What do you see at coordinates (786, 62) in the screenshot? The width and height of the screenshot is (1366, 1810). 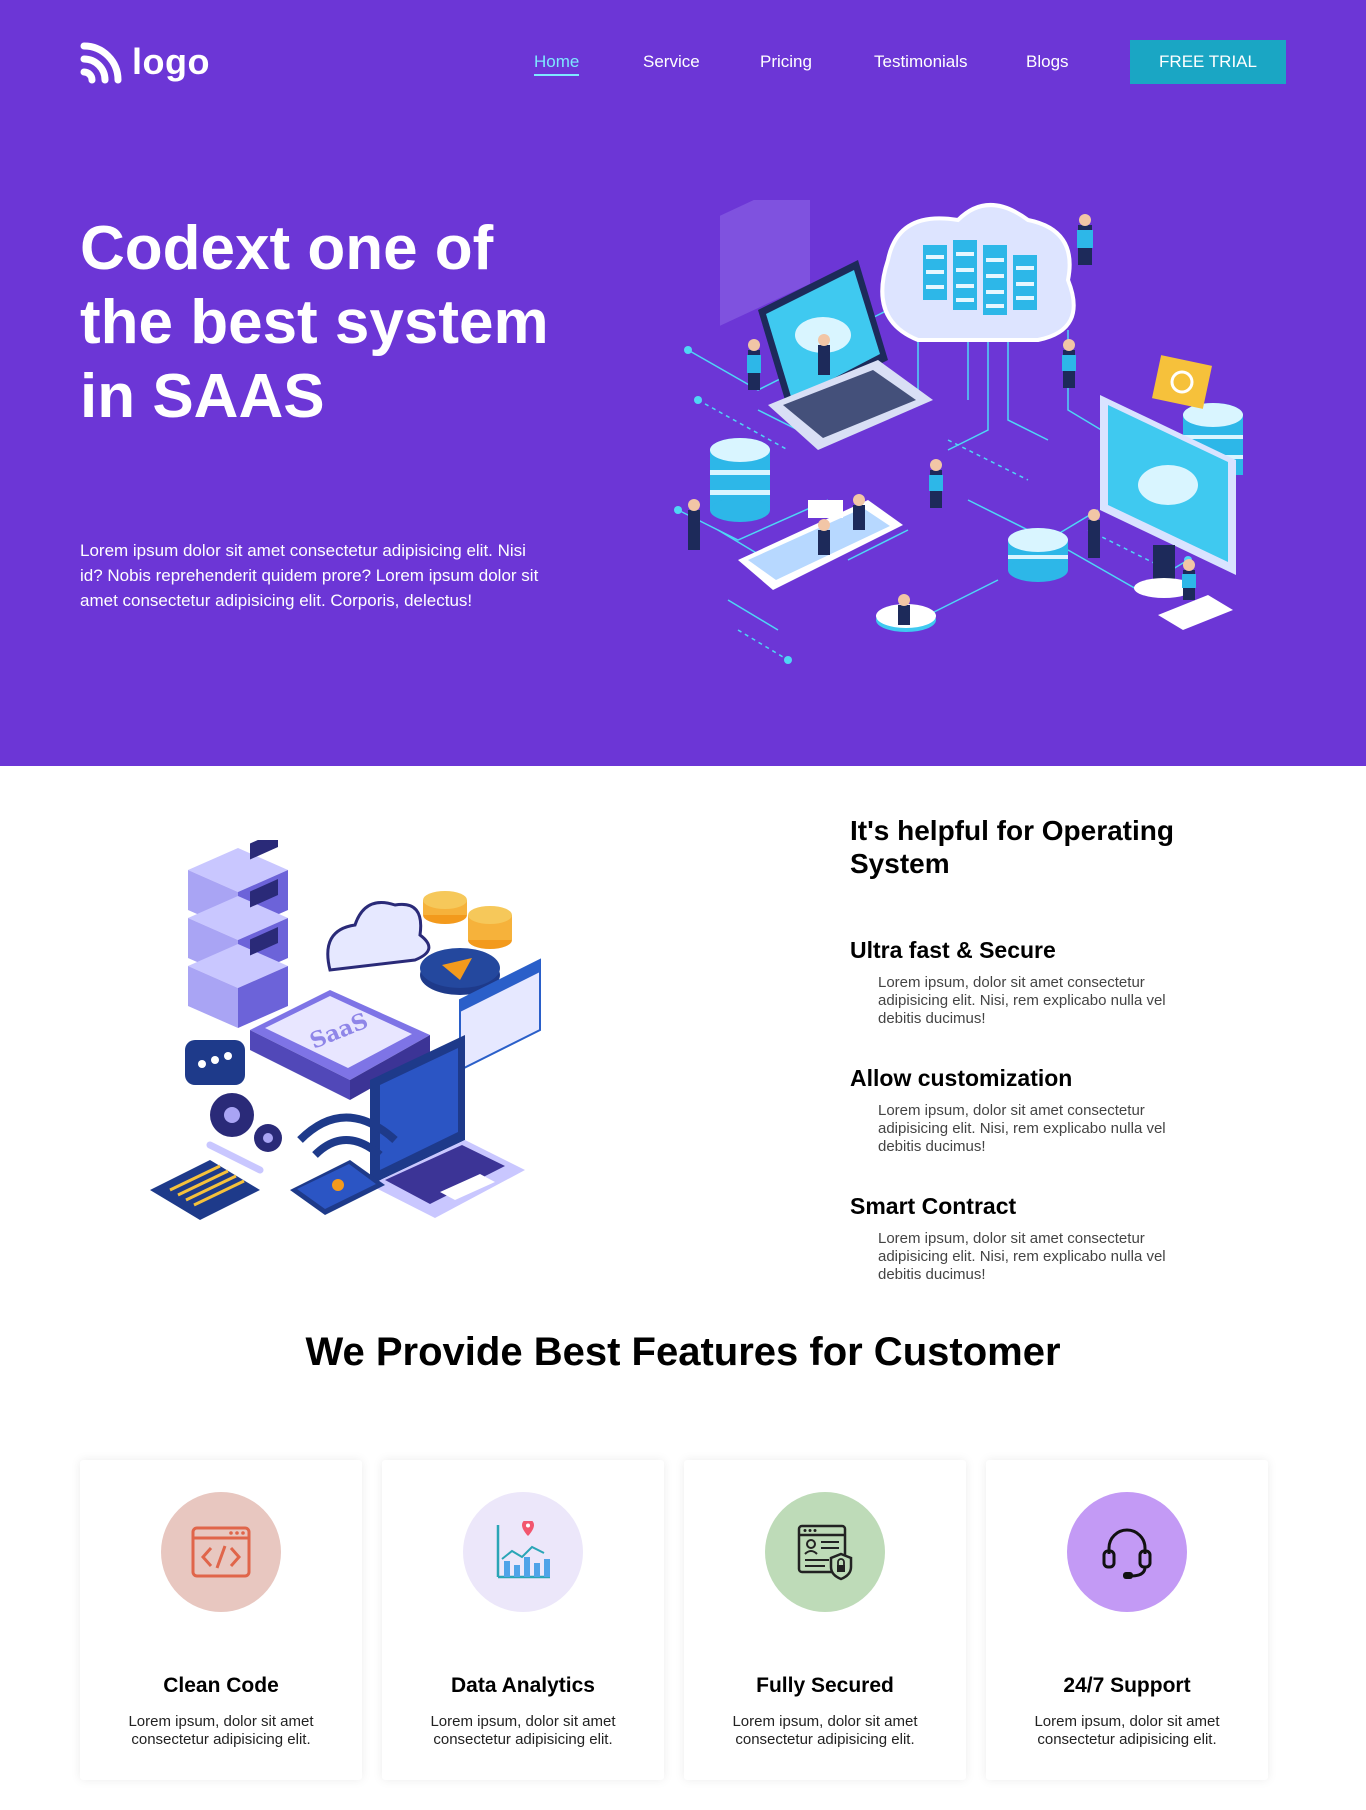 I see `nav-pricing: Pricing` at bounding box center [786, 62].